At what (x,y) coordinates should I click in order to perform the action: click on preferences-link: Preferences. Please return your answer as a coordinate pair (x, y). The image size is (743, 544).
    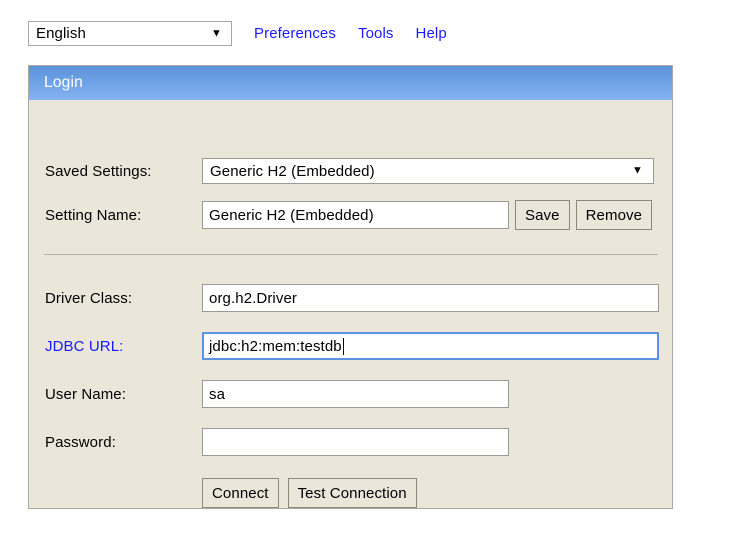
    Looking at the image, I should click on (295, 33).